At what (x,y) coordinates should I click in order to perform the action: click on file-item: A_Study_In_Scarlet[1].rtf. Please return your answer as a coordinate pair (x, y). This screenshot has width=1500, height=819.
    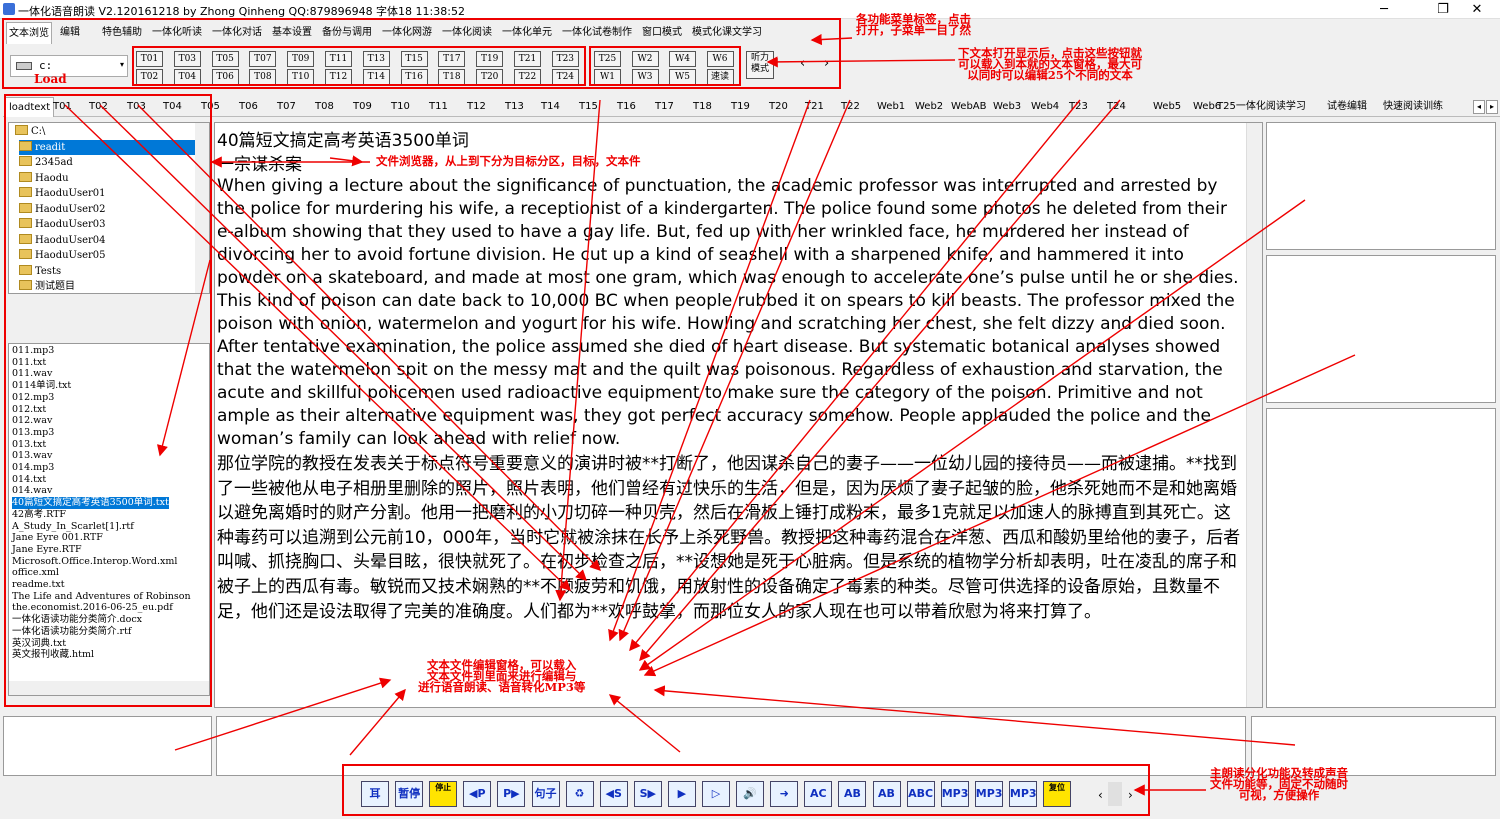
    Looking at the image, I should click on (73, 527).